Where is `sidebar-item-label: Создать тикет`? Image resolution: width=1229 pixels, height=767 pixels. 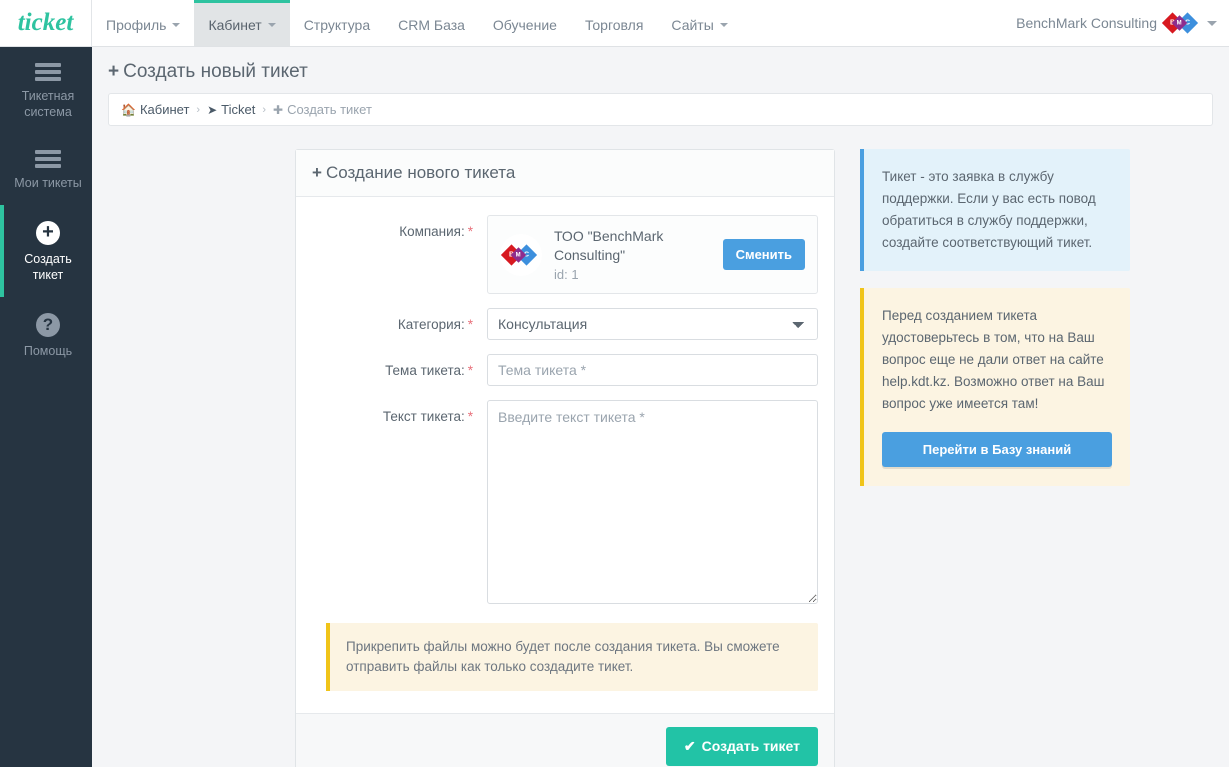 sidebar-item-label: Создать тикет is located at coordinates (48, 267).